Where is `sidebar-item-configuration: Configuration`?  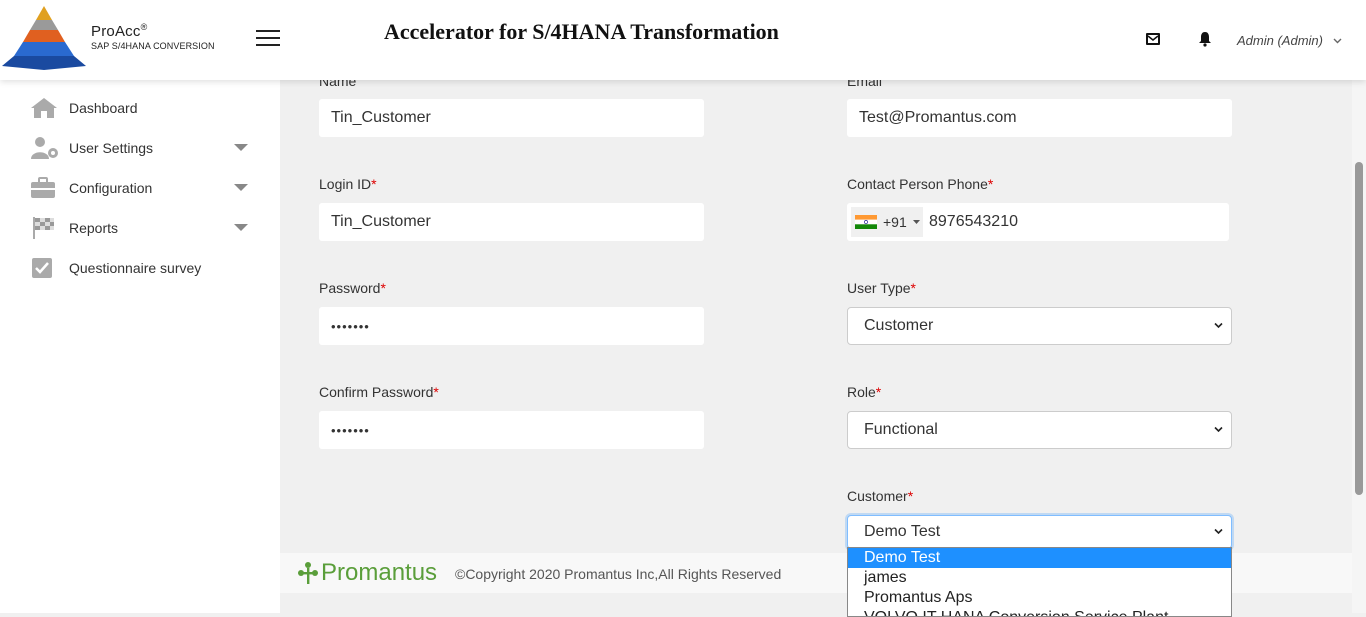
sidebar-item-configuration: Configuration is located at coordinates (140, 188).